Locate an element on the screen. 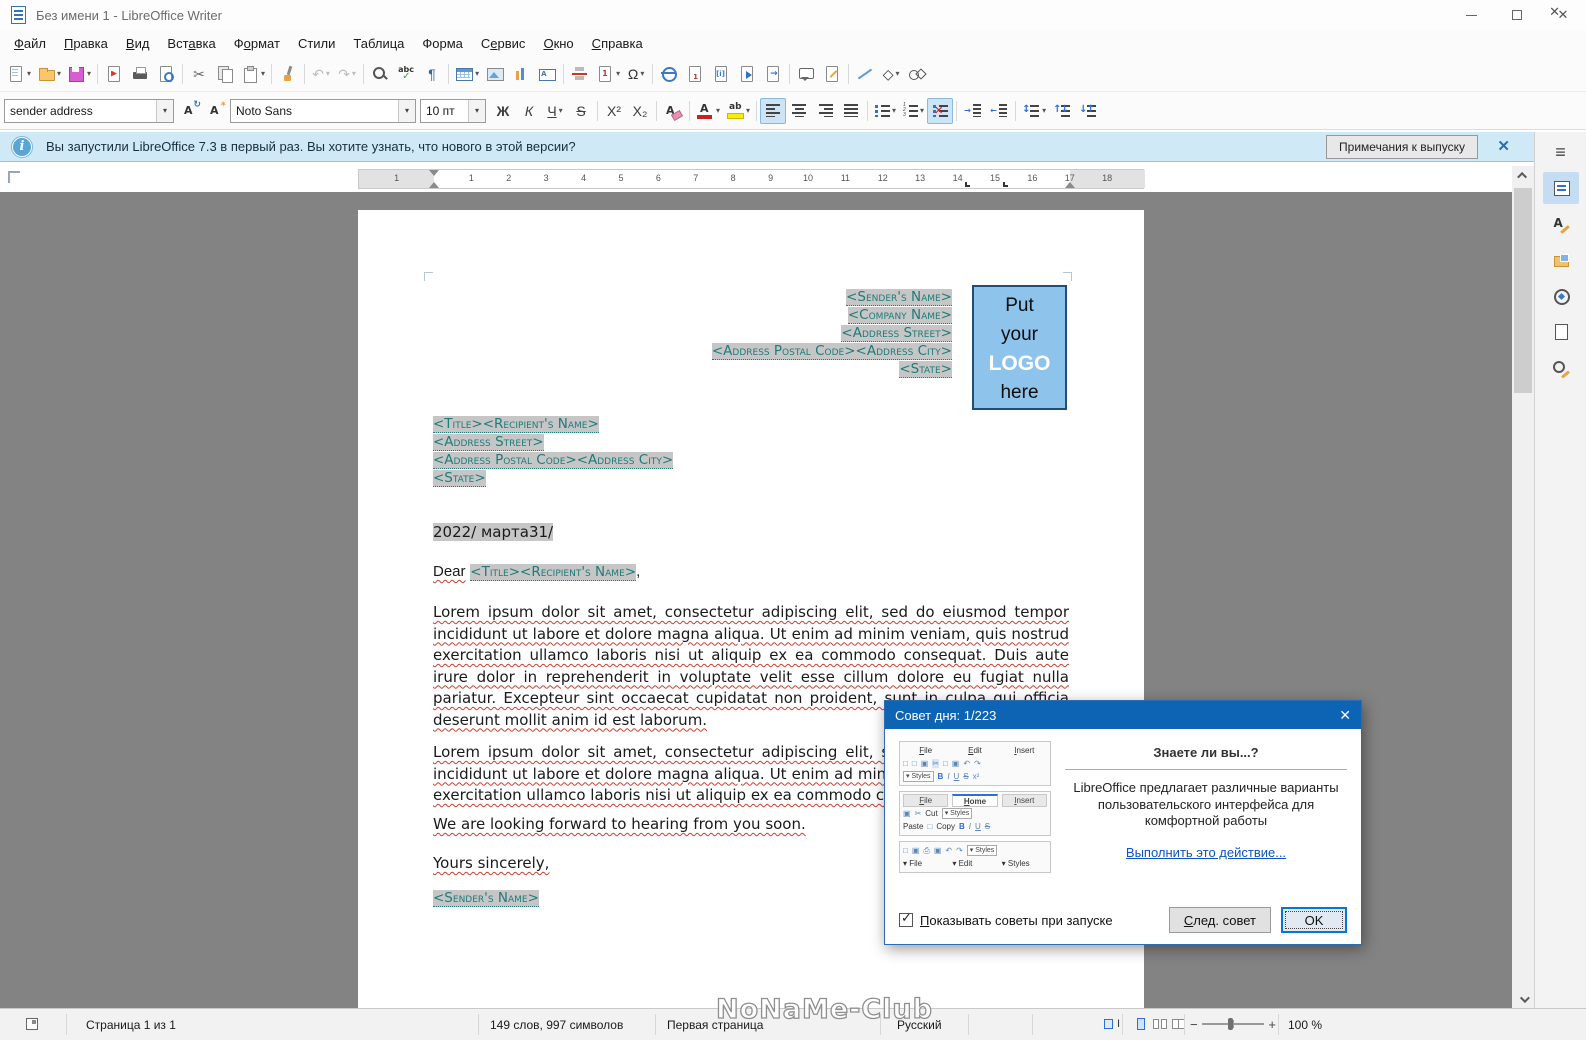 This screenshot has height=1040, width=1586. numbered-list-dropdown-icon: ▾ is located at coordinates (922, 110).